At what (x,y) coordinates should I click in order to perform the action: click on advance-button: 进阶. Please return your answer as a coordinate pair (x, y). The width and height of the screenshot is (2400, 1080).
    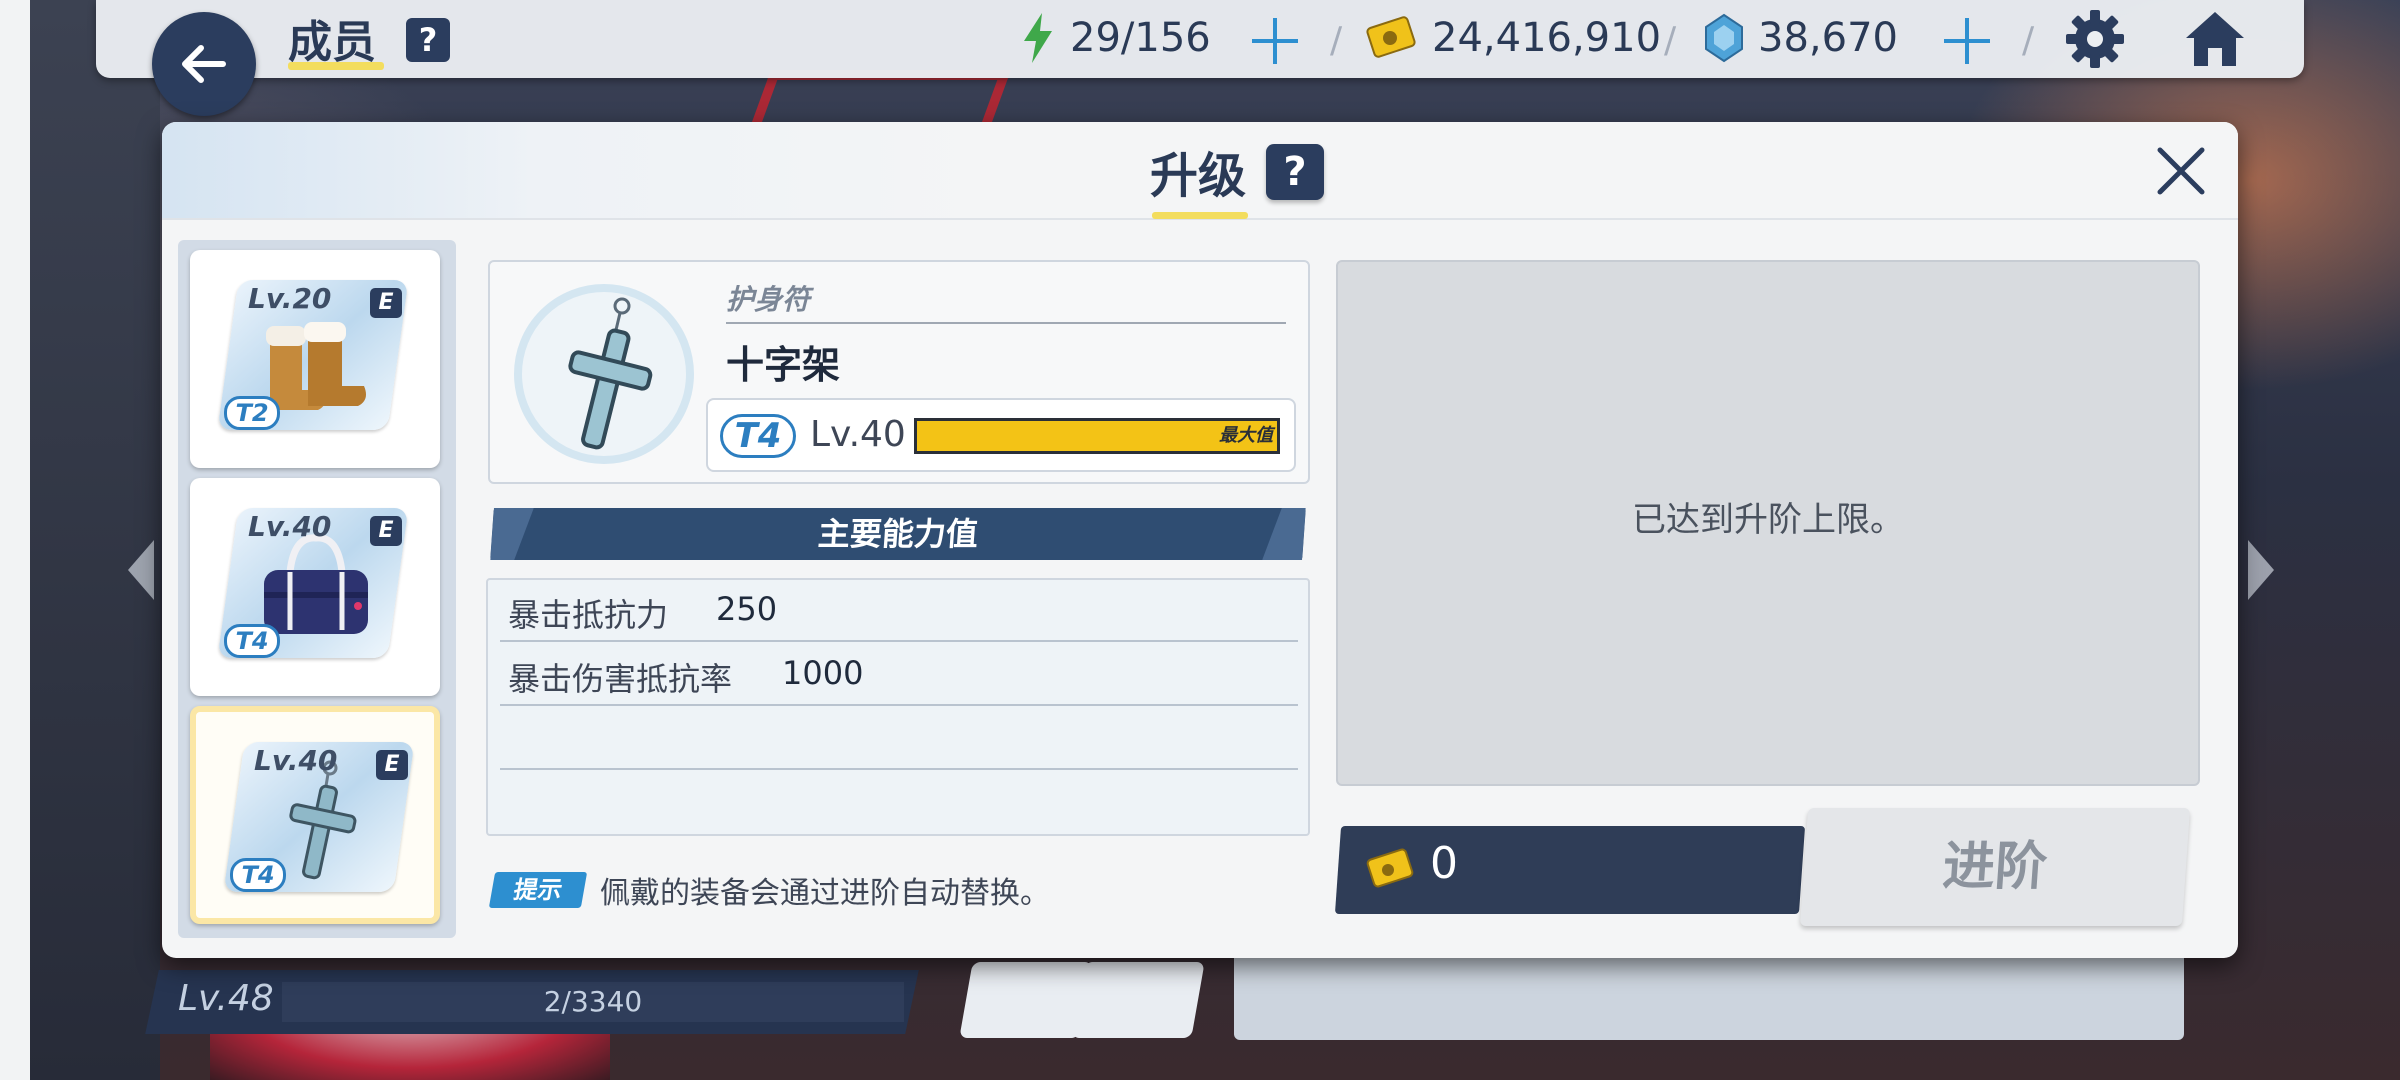
    Looking at the image, I should click on (1995, 867).